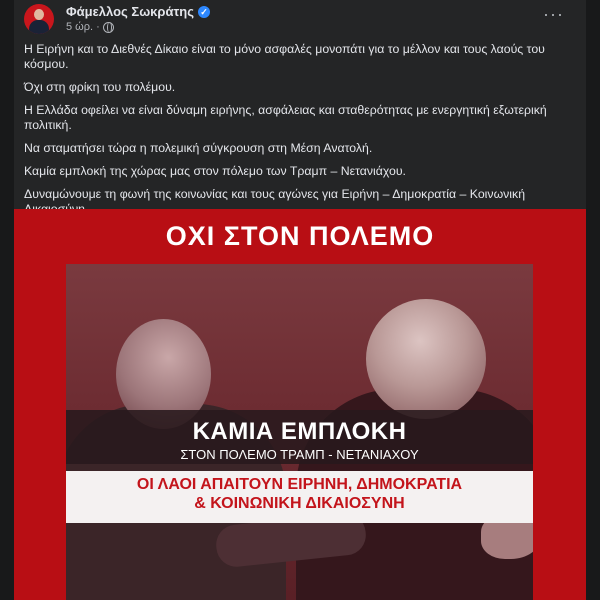  Describe the element at coordinates (300, 20) in the screenshot. I see `post-header: Φάμελλος Σωκράτης ✓ 5 ώρ. · ···` at that location.